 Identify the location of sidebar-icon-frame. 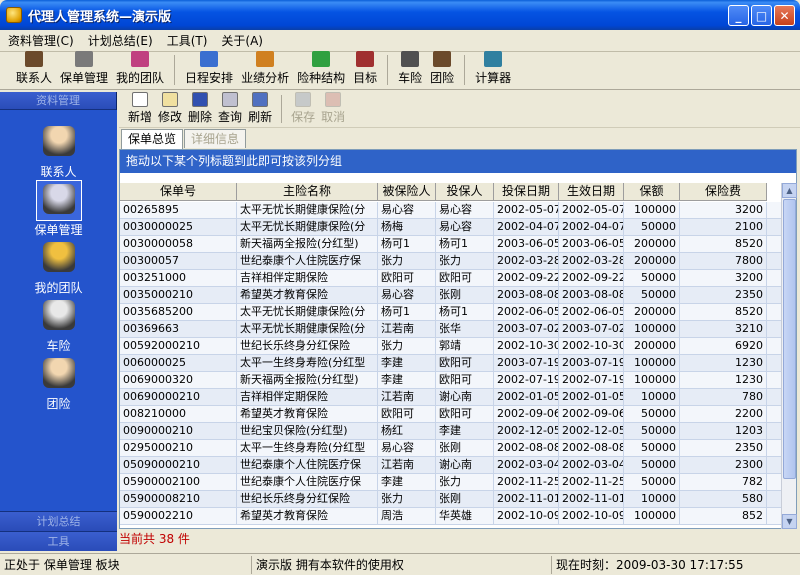
(59, 142).